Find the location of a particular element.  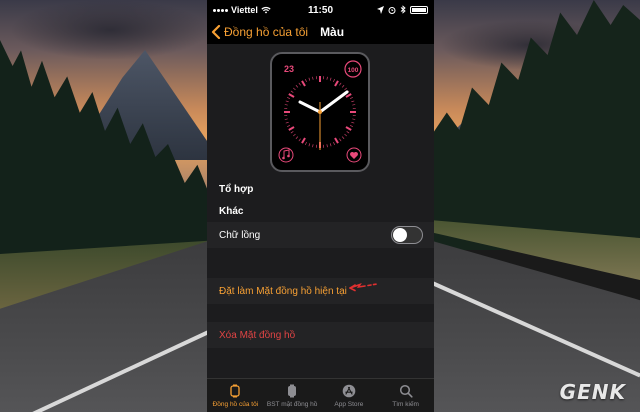

tab-search: Tìm kiếm is located at coordinates (405, 395).